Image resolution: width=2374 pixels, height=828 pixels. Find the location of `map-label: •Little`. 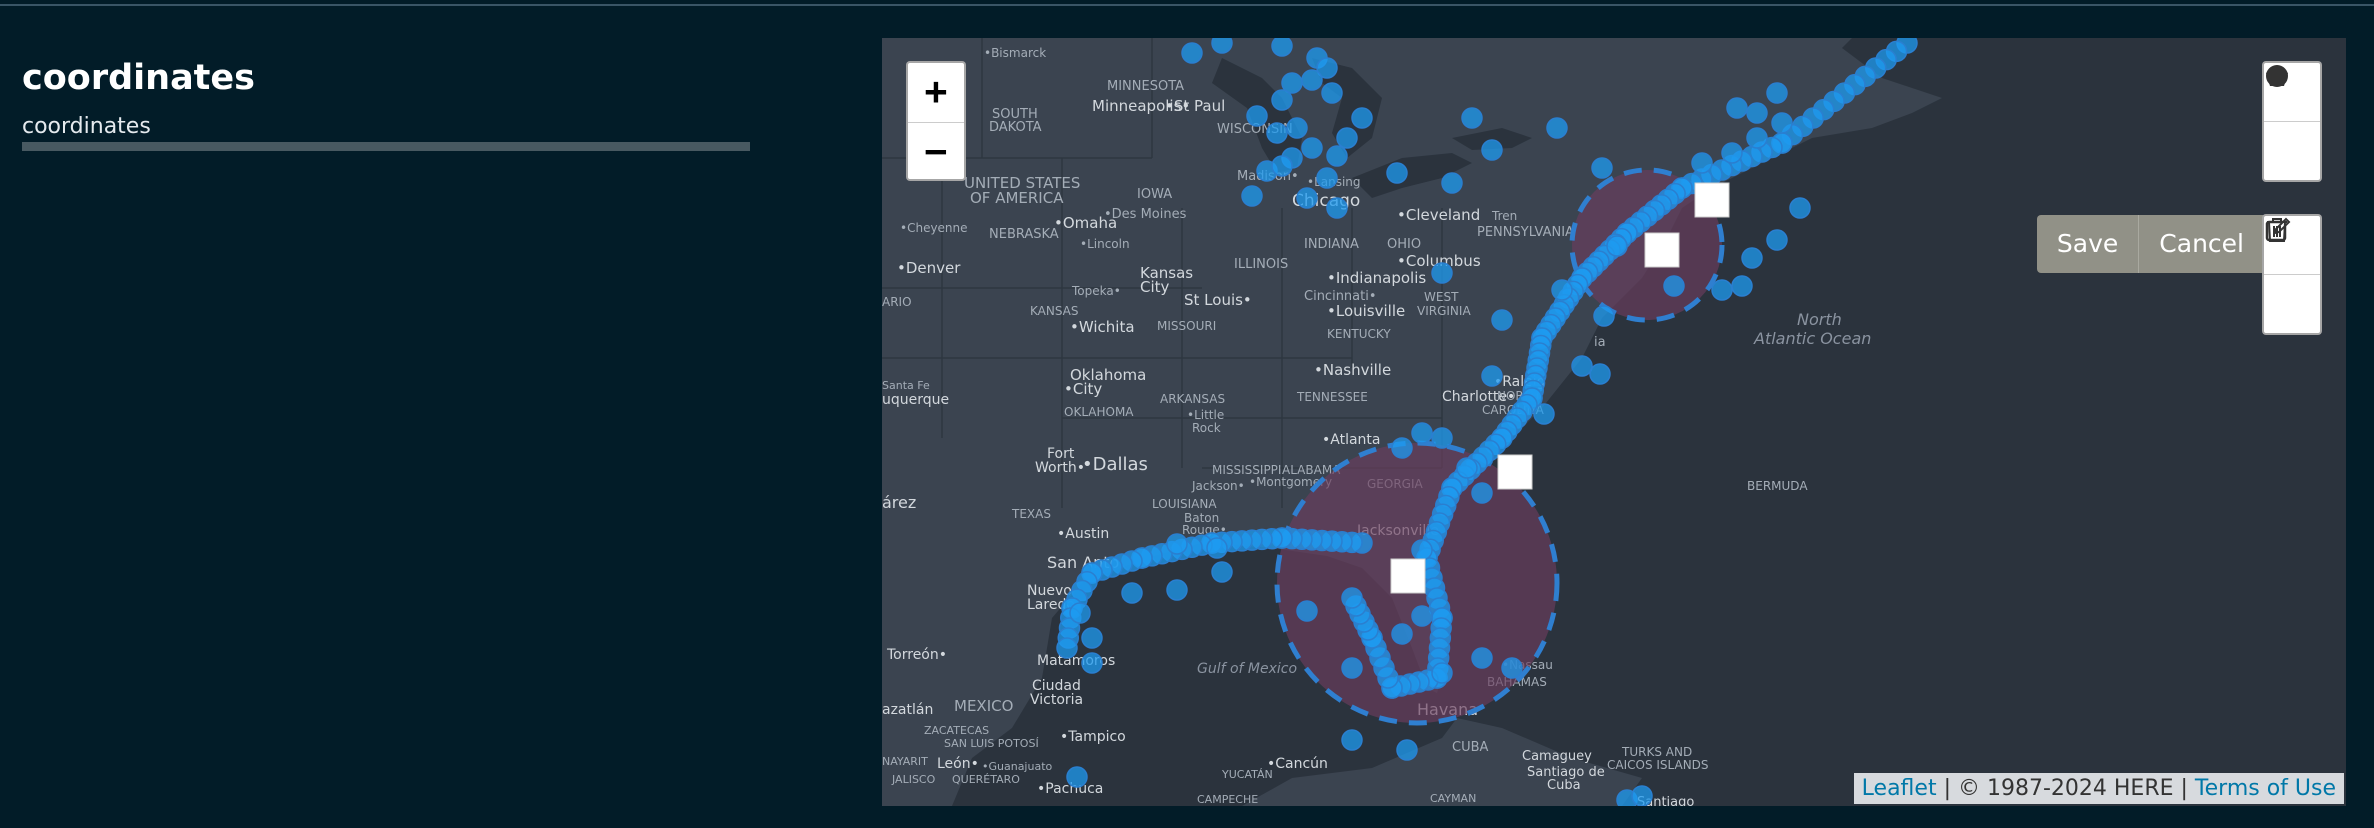

map-label: •Little is located at coordinates (1205, 415).